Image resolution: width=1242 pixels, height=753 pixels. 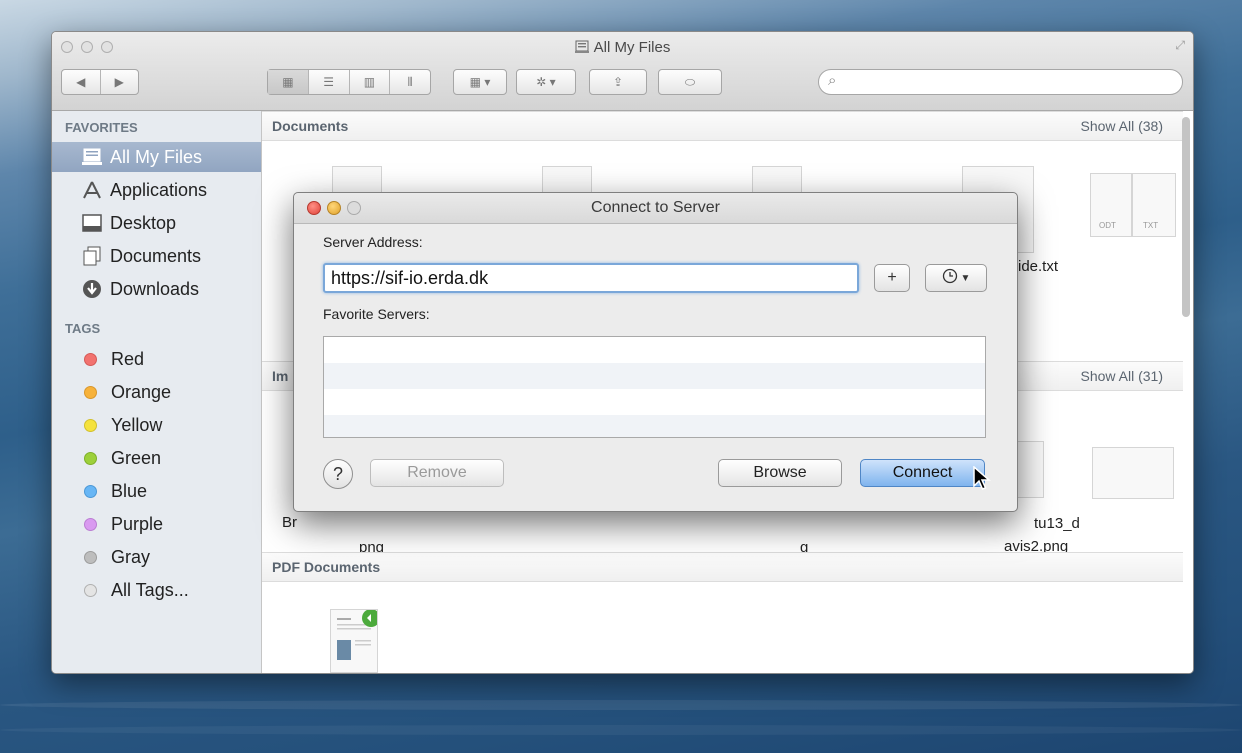 I want to click on pdf-thumbnail, so click(x=355, y=641).